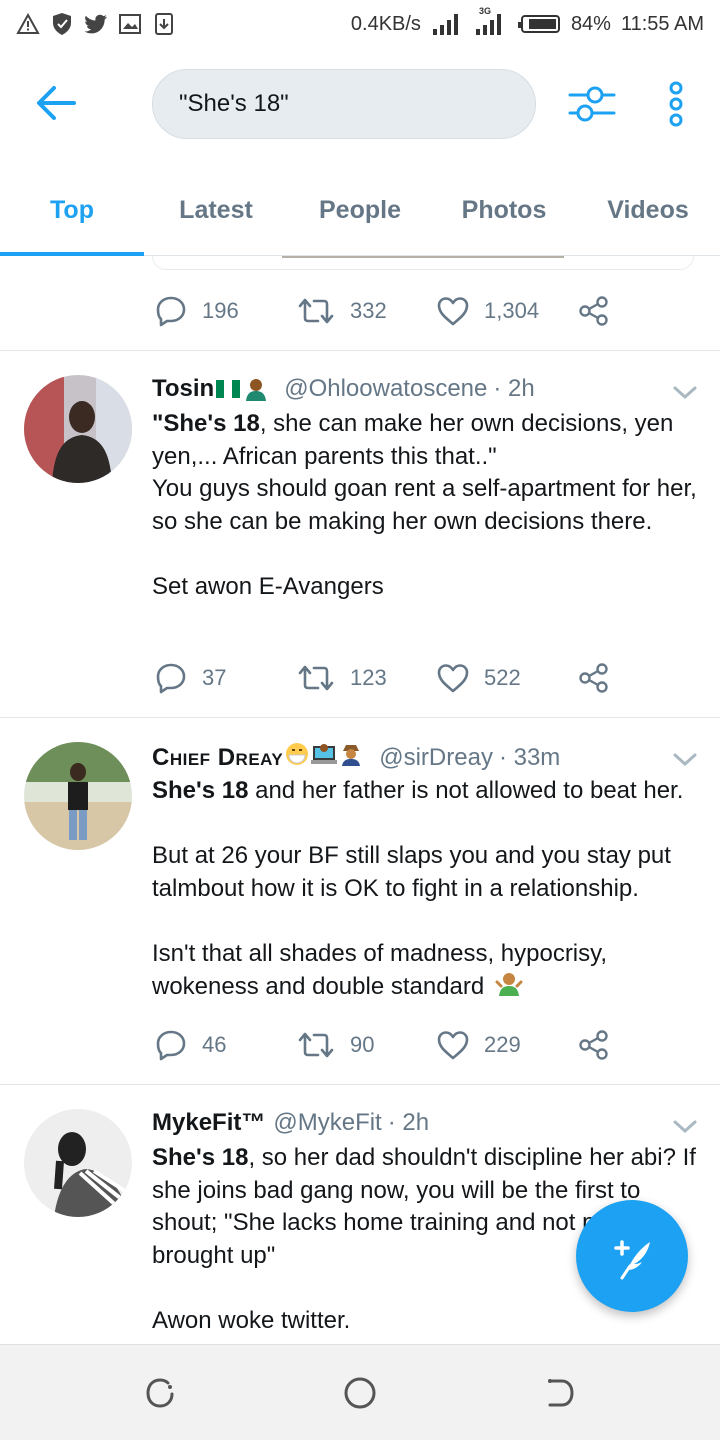 Image resolution: width=720 pixels, height=1440 pixels. I want to click on clock: 11:55 AM, so click(662, 23).